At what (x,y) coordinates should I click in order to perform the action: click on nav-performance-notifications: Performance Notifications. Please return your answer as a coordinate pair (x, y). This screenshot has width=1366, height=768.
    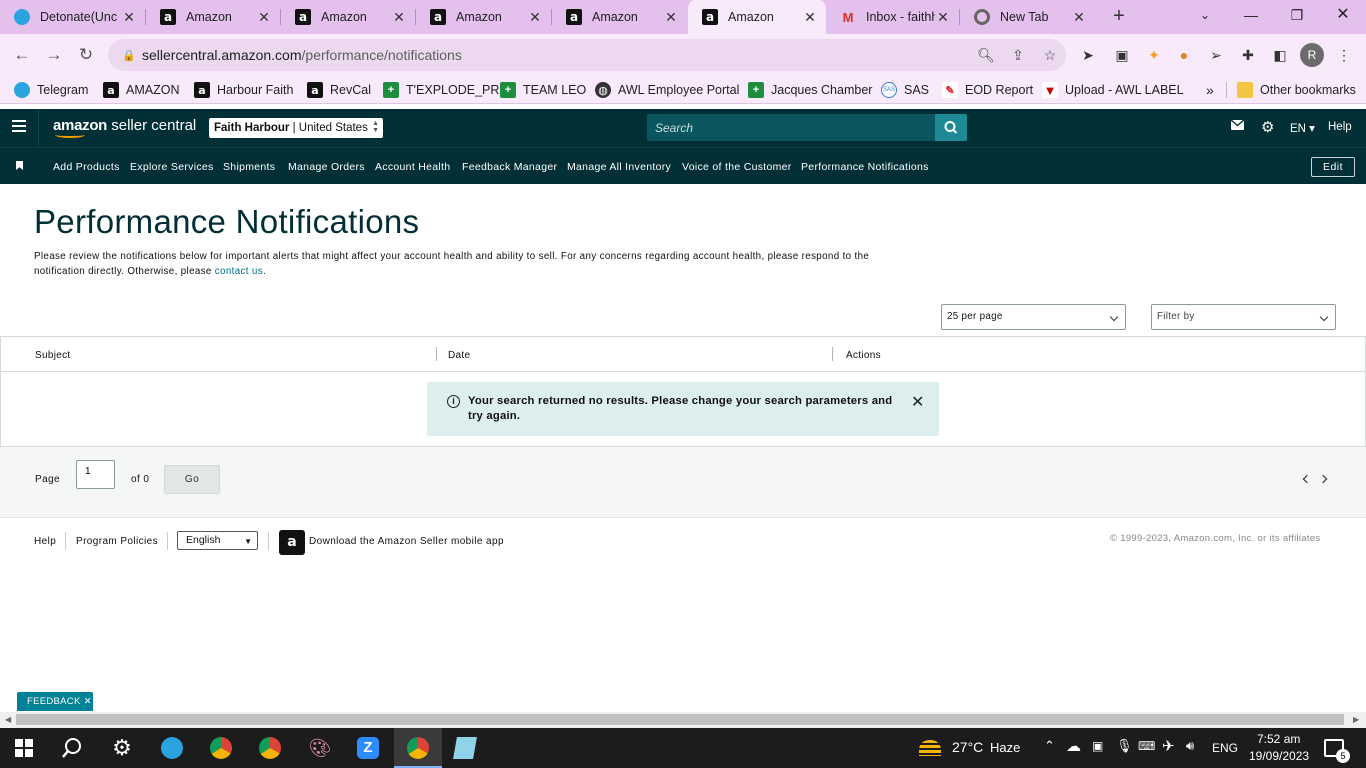
    Looking at the image, I should click on (865, 167).